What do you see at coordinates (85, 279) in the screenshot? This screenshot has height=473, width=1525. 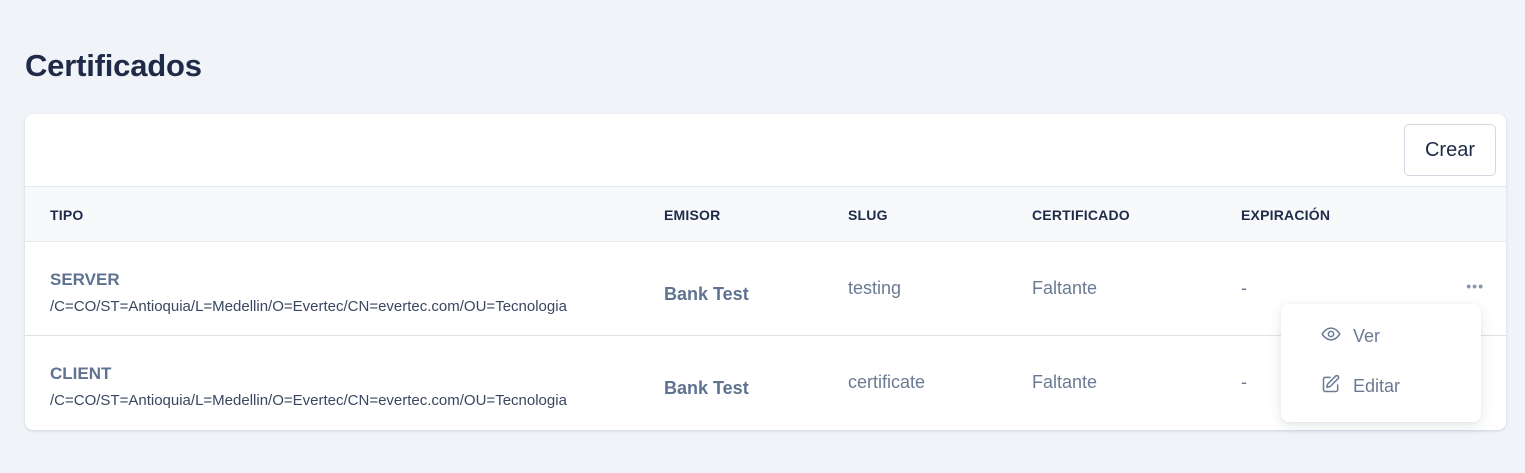 I see `type-name: SERVER` at bounding box center [85, 279].